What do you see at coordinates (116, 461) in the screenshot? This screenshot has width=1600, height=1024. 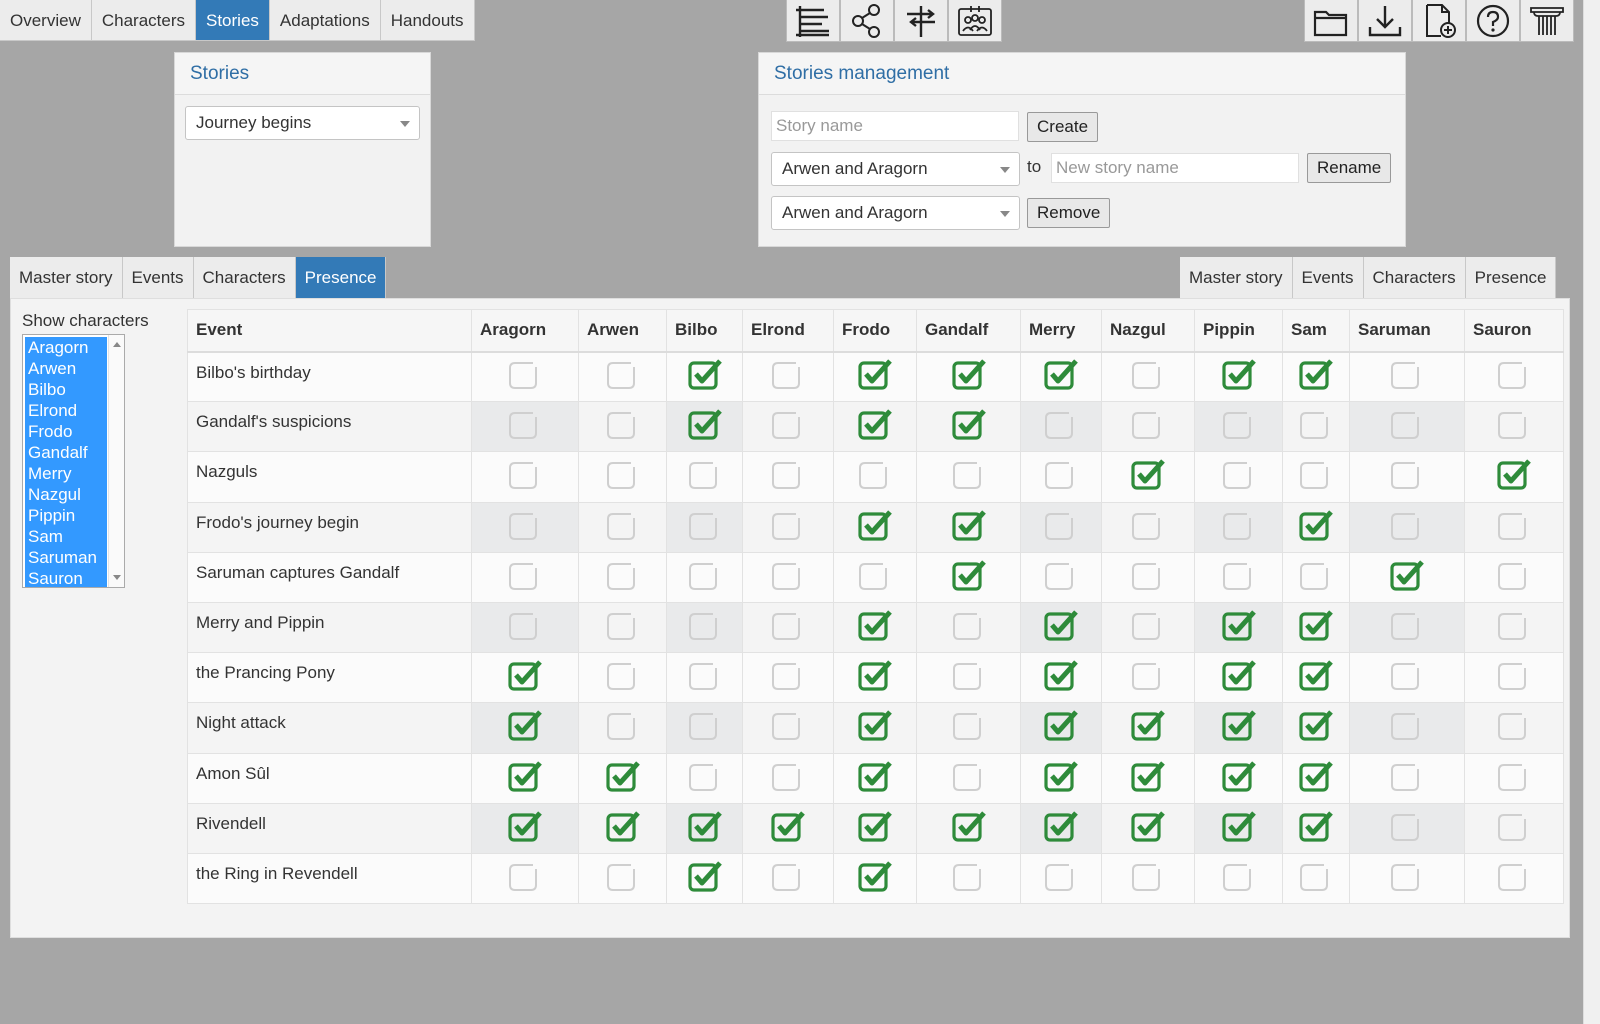 I see `list-scrollbar` at bounding box center [116, 461].